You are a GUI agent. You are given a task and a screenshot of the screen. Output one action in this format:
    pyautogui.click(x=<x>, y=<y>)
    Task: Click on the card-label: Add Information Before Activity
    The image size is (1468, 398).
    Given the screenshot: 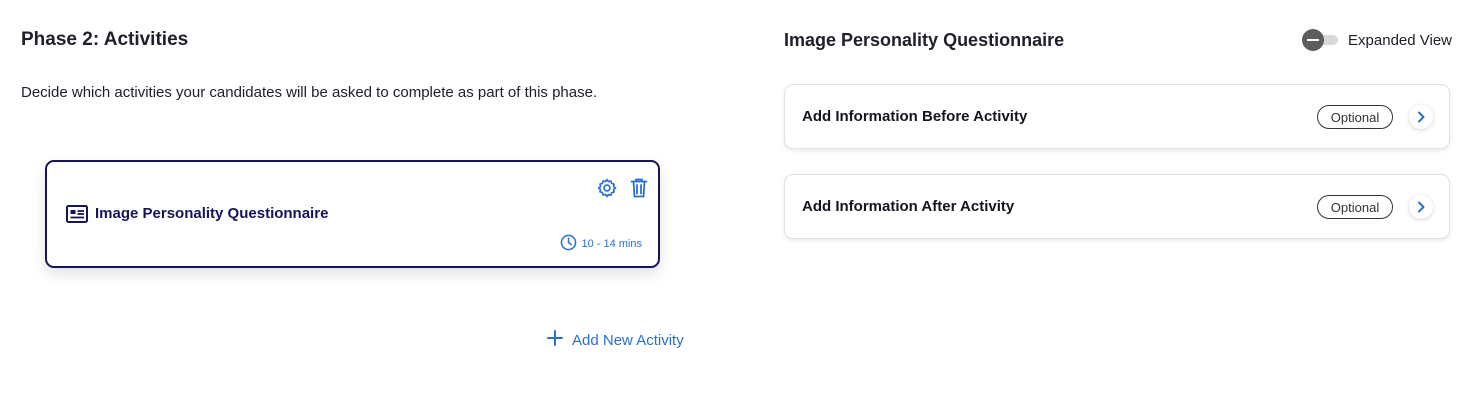 What is the action you would take?
    pyautogui.click(x=915, y=116)
    